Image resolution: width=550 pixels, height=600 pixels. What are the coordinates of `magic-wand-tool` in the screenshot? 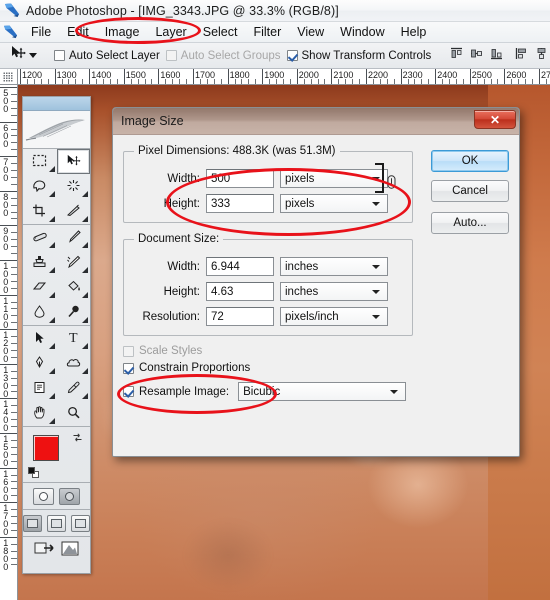 It's located at (74, 186).